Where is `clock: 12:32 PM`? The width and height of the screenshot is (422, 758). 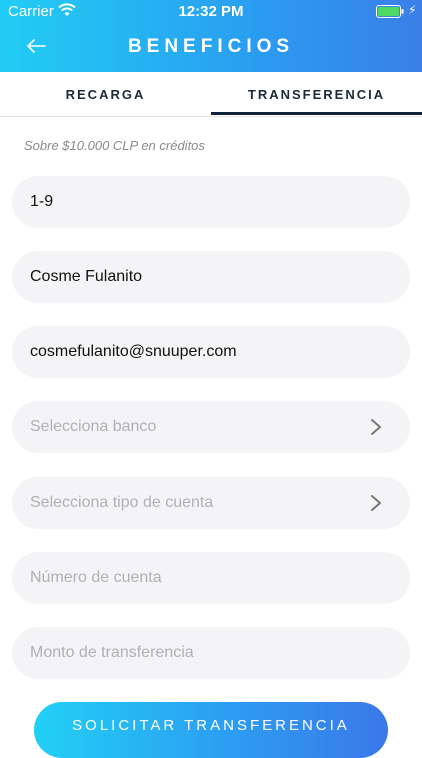 clock: 12:32 PM is located at coordinates (211, 11).